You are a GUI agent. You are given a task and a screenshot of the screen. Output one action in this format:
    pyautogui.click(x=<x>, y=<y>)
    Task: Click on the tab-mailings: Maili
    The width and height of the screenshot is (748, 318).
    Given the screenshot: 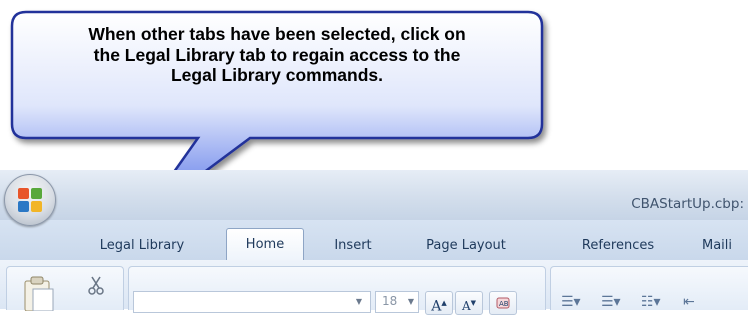 What is the action you would take?
    pyautogui.click(x=725, y=246)
    